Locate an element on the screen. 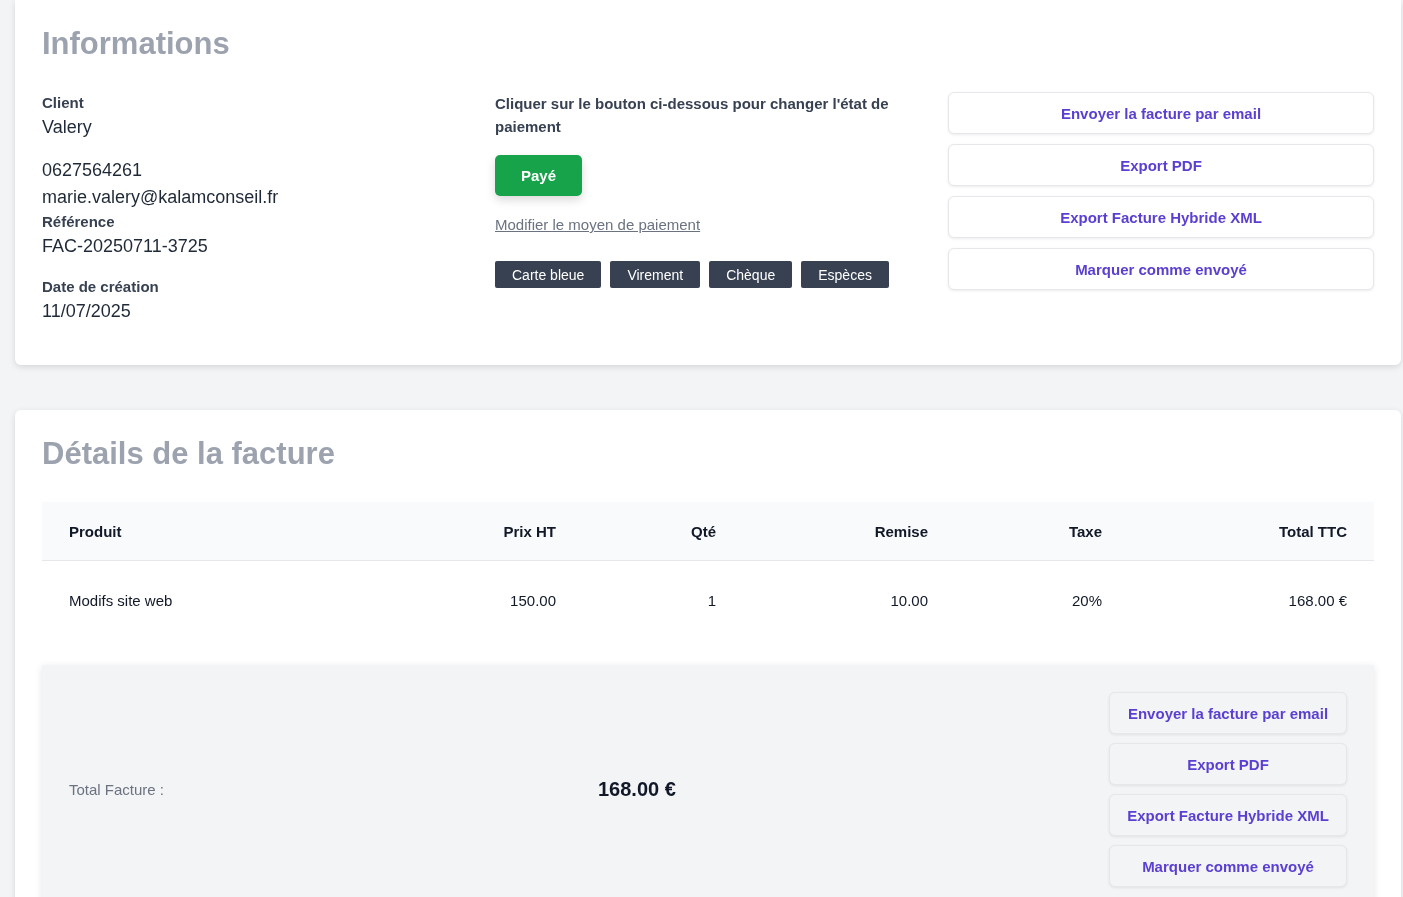 The height and width of the screenshot is (897, 1403). table-cell-text: 20% is located at coordinates (1086, 600).